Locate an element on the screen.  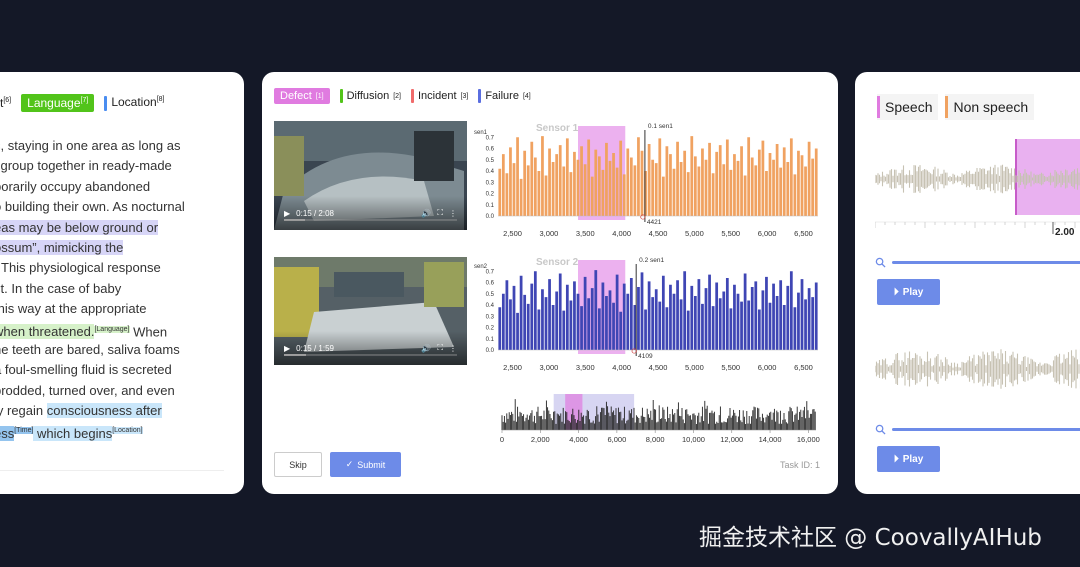
label-text: Non speech is located at coordinates (991, 107).